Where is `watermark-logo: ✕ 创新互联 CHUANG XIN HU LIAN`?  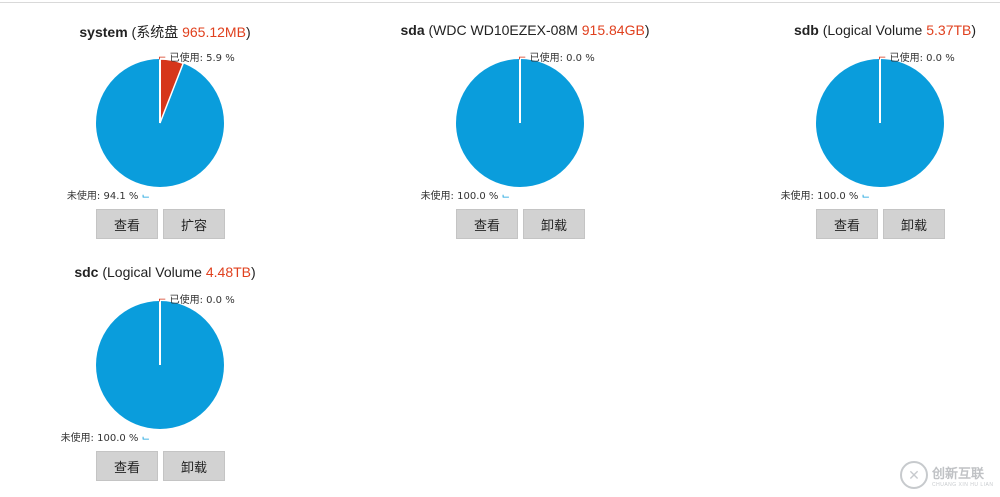 watermark-logo: ✕ 创新互联 CHUANG XIN HU LIAN is located at coordinates (950, 475).